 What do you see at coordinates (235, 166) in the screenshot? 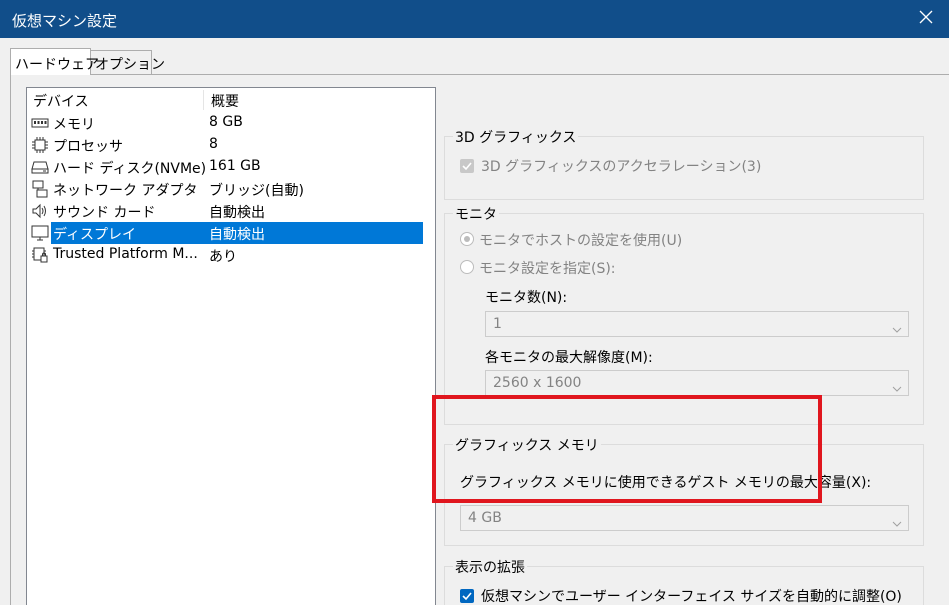
I see `device-summary: 161 GB` at bounding box center [235, 166].